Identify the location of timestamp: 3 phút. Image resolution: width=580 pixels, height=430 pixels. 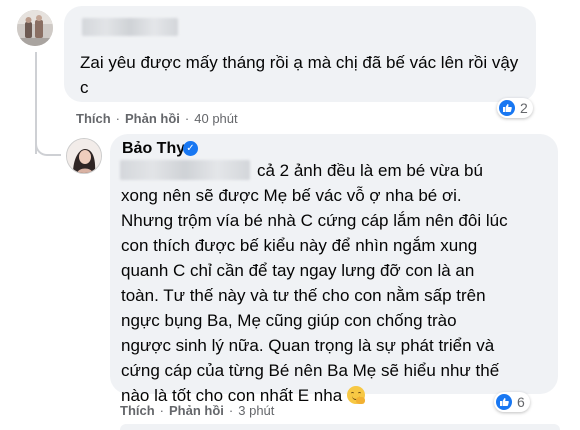
(256, 410).